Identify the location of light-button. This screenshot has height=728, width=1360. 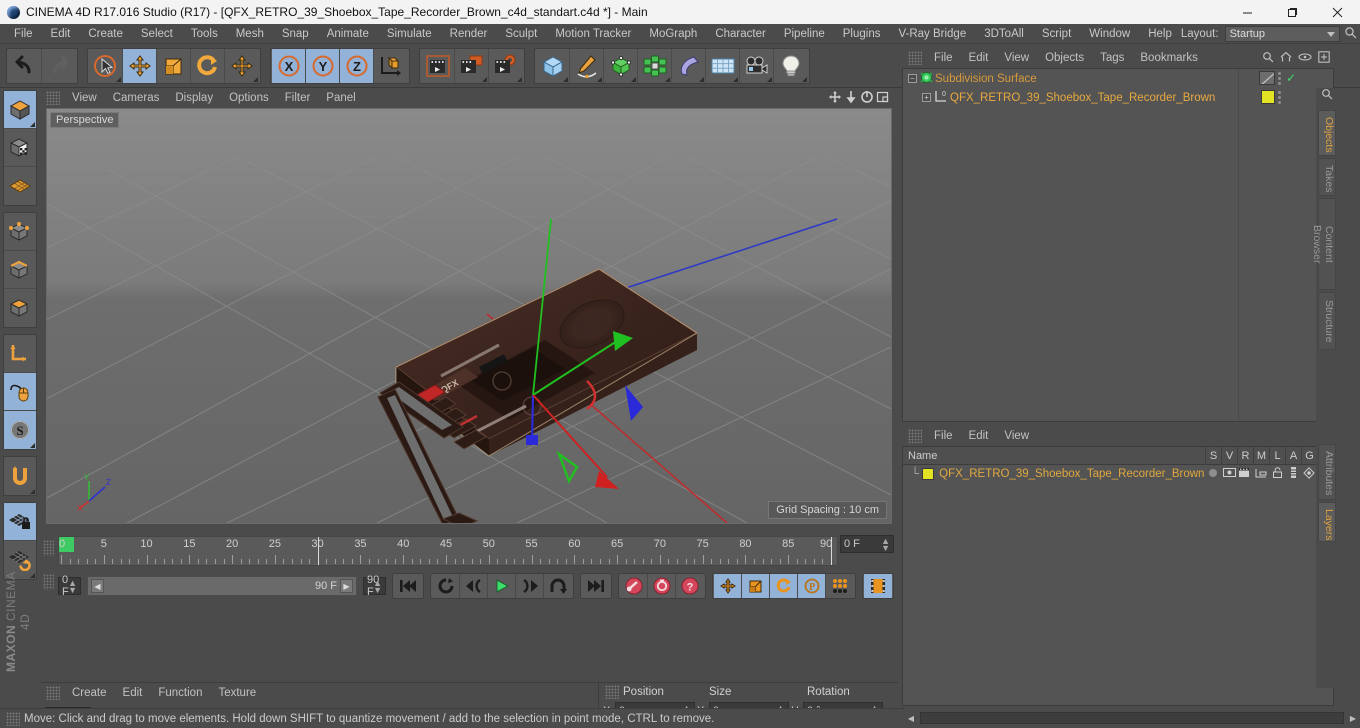
(791, 66).